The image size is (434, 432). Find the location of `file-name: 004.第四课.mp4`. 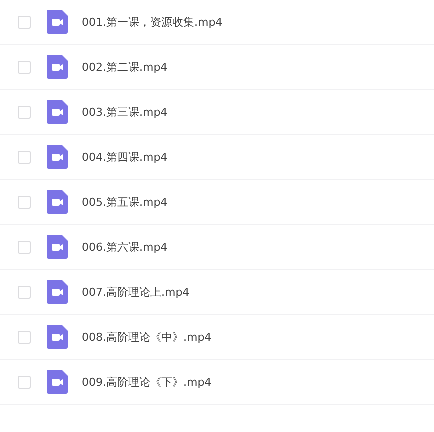

file-name: 004.第四课.mp4 is located at coordinates (125, 157).